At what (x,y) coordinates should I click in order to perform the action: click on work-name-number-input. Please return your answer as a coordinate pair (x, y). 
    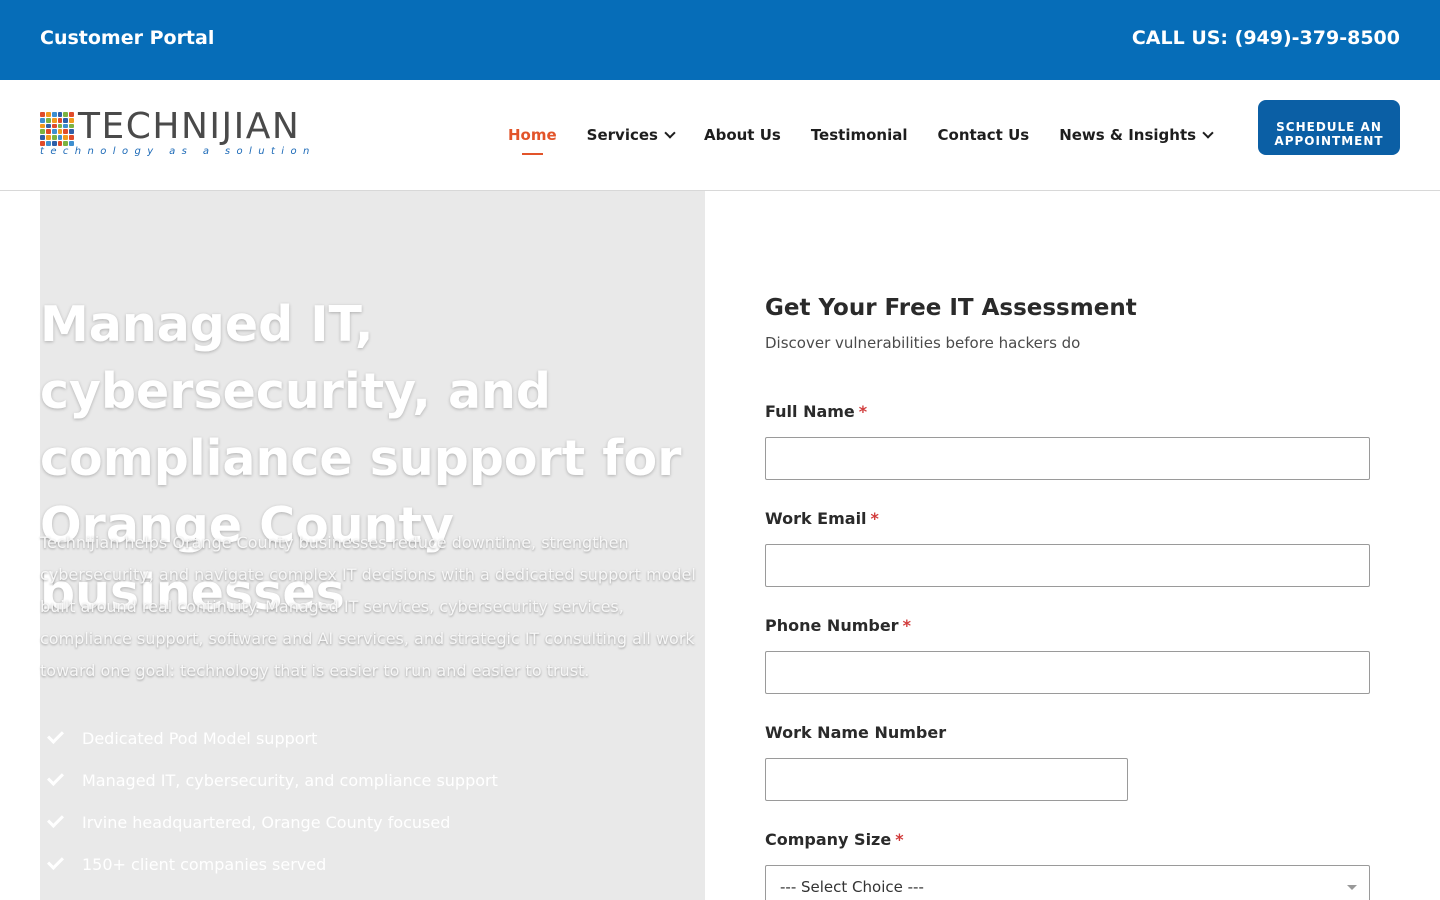
    Looking at the image, I should click on (946, 779).